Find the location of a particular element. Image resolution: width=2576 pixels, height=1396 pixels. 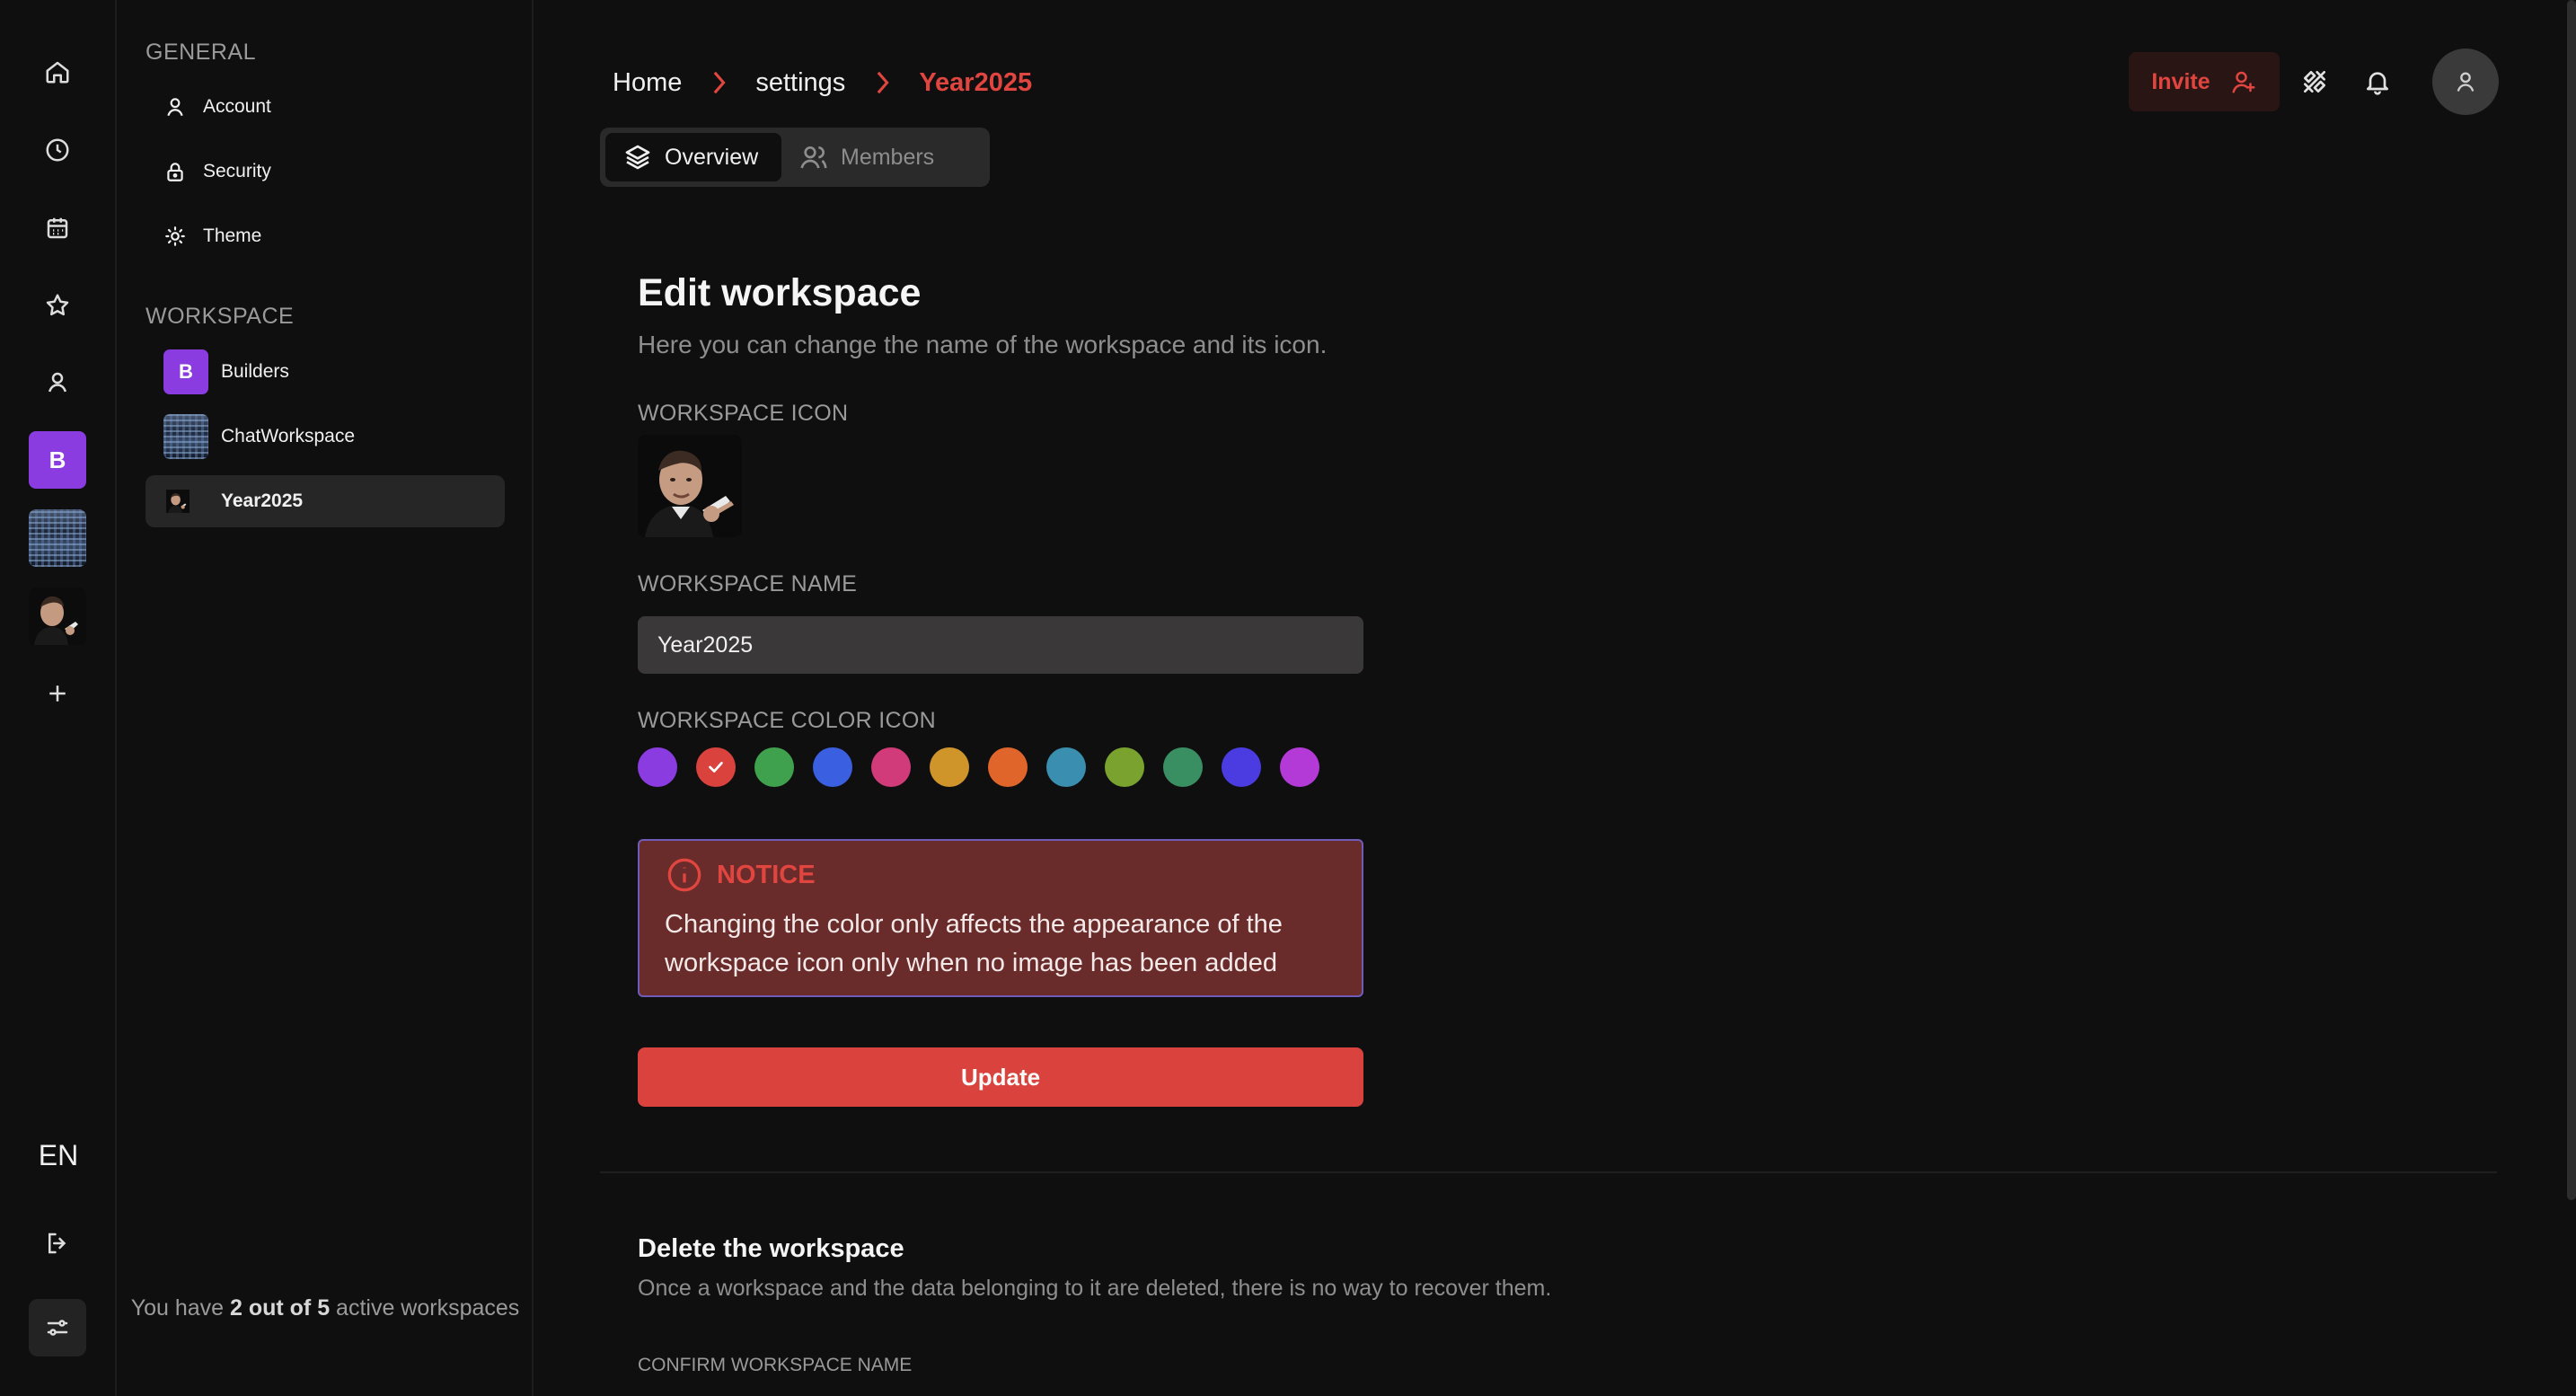

breadcrumb-home: Home is located at coordinates (647, 83).